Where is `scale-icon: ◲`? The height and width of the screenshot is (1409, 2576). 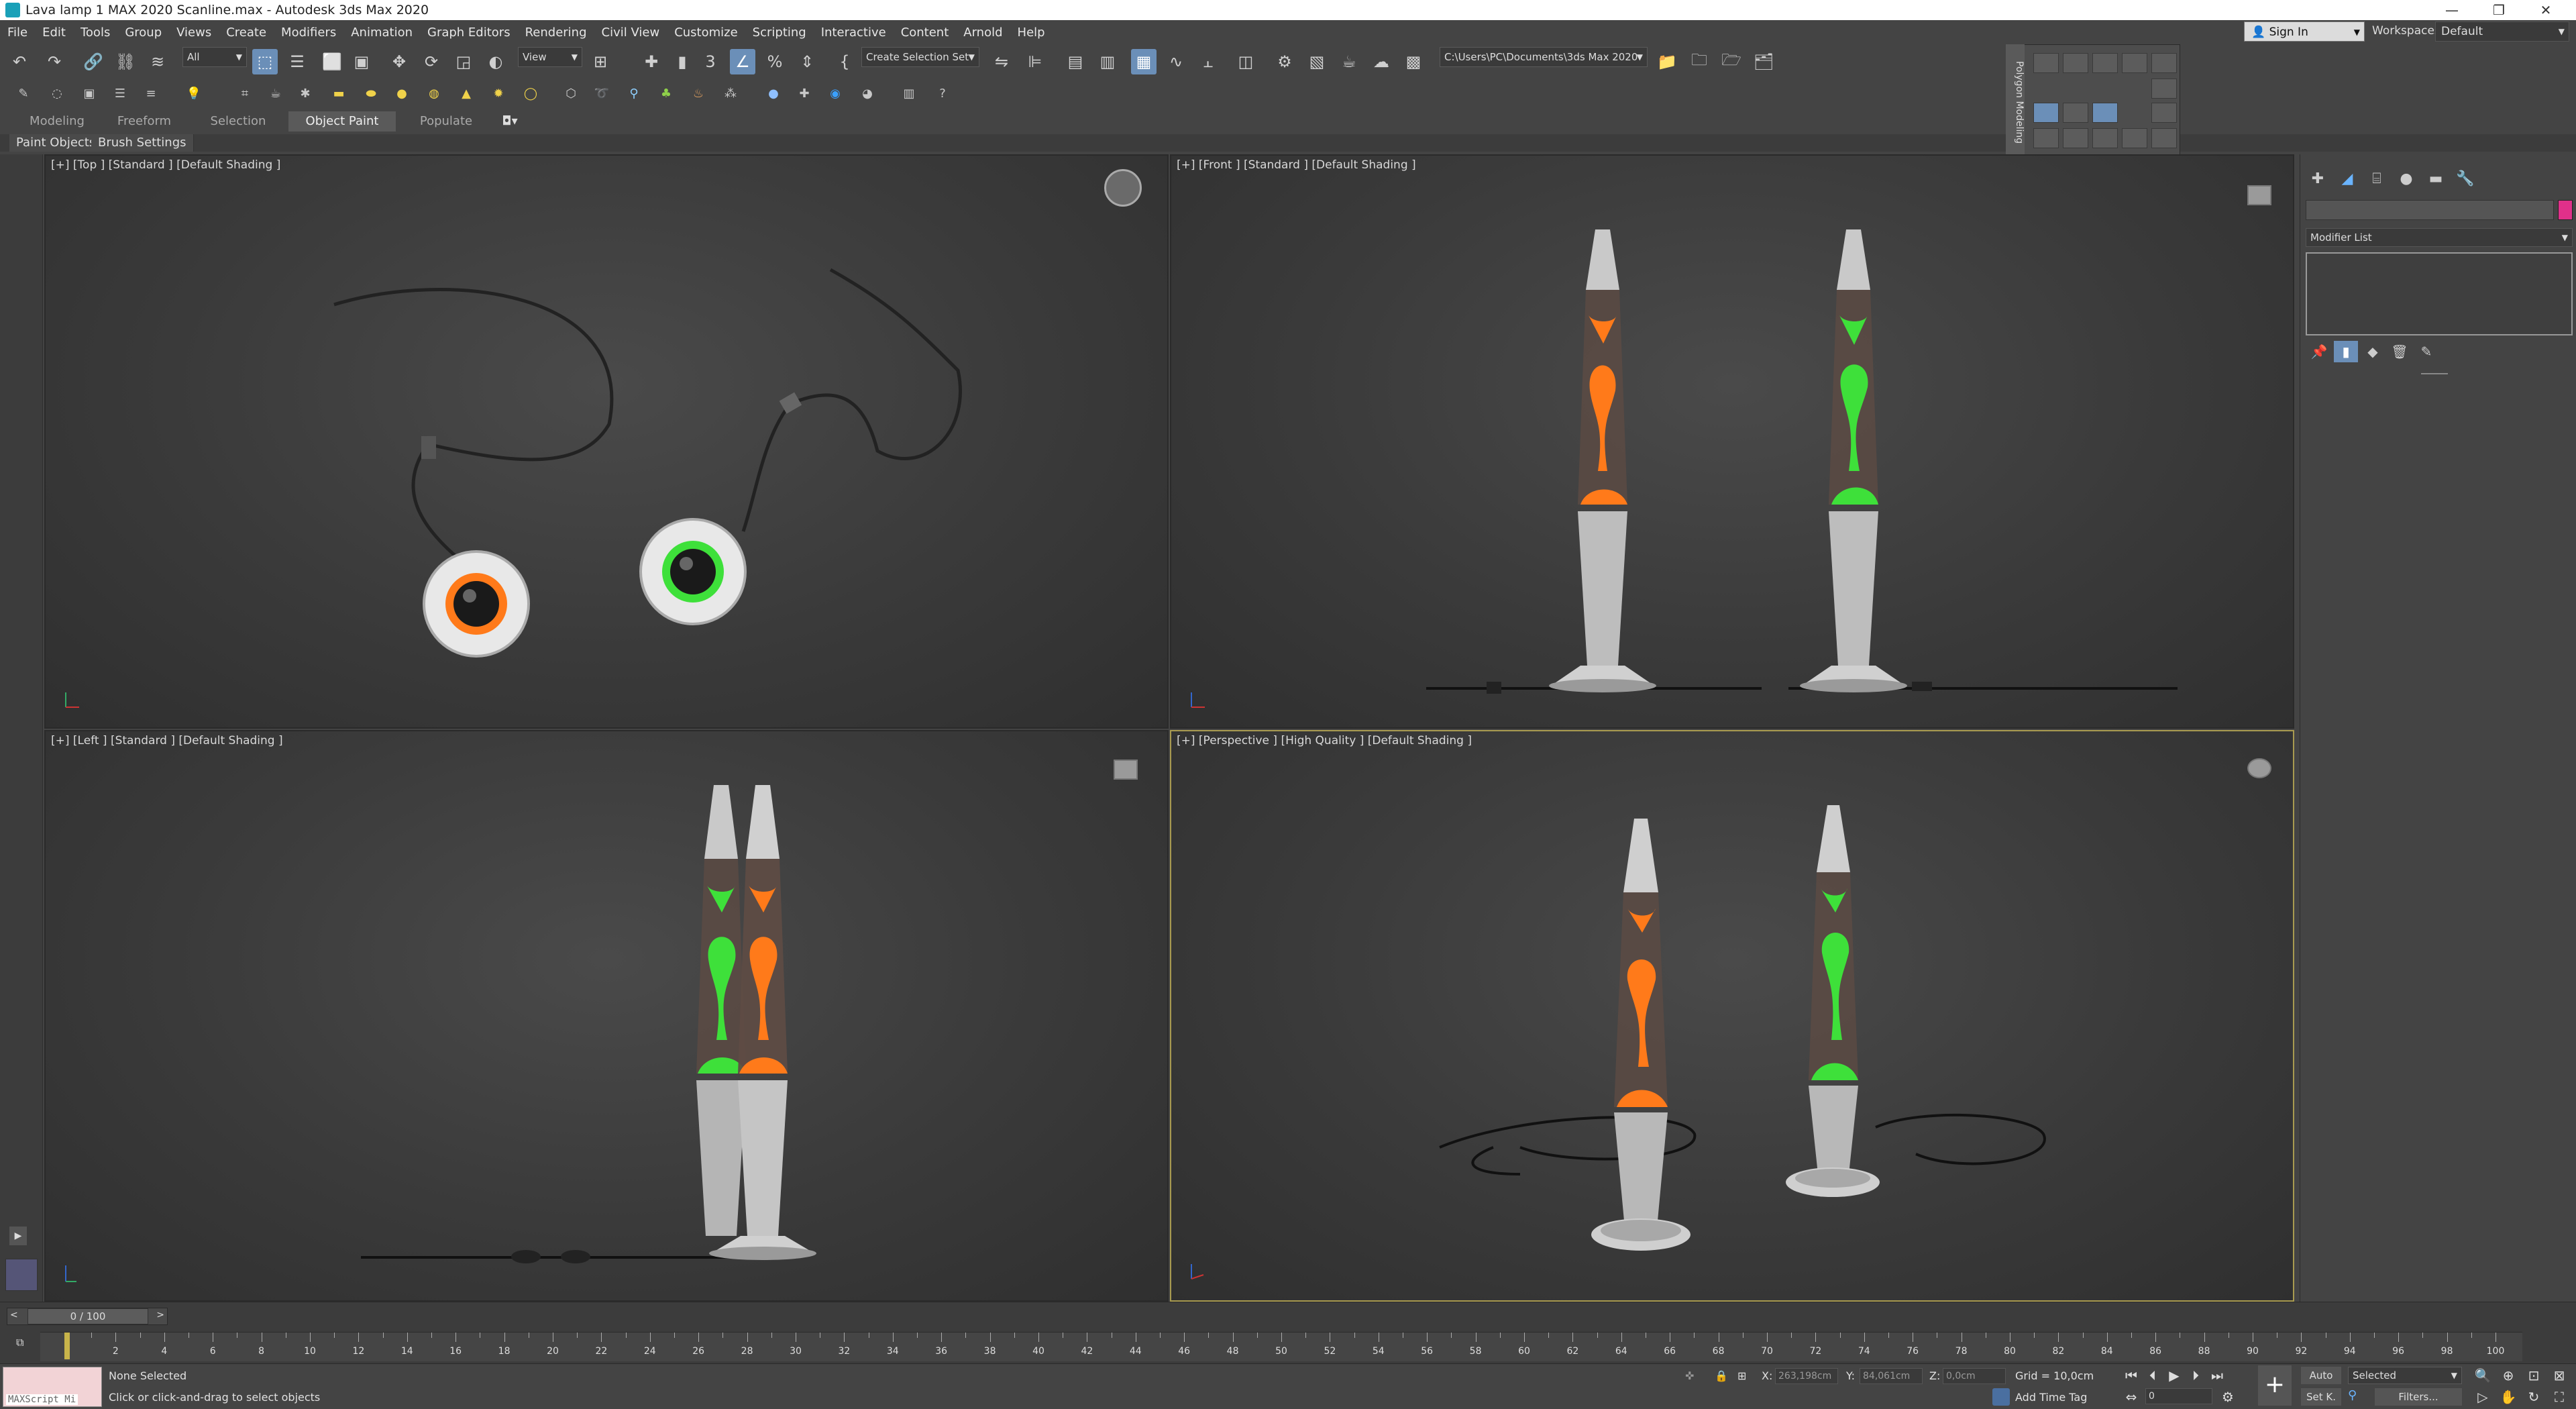 scale-icon: ◲ is located at coordinates (463, 61).